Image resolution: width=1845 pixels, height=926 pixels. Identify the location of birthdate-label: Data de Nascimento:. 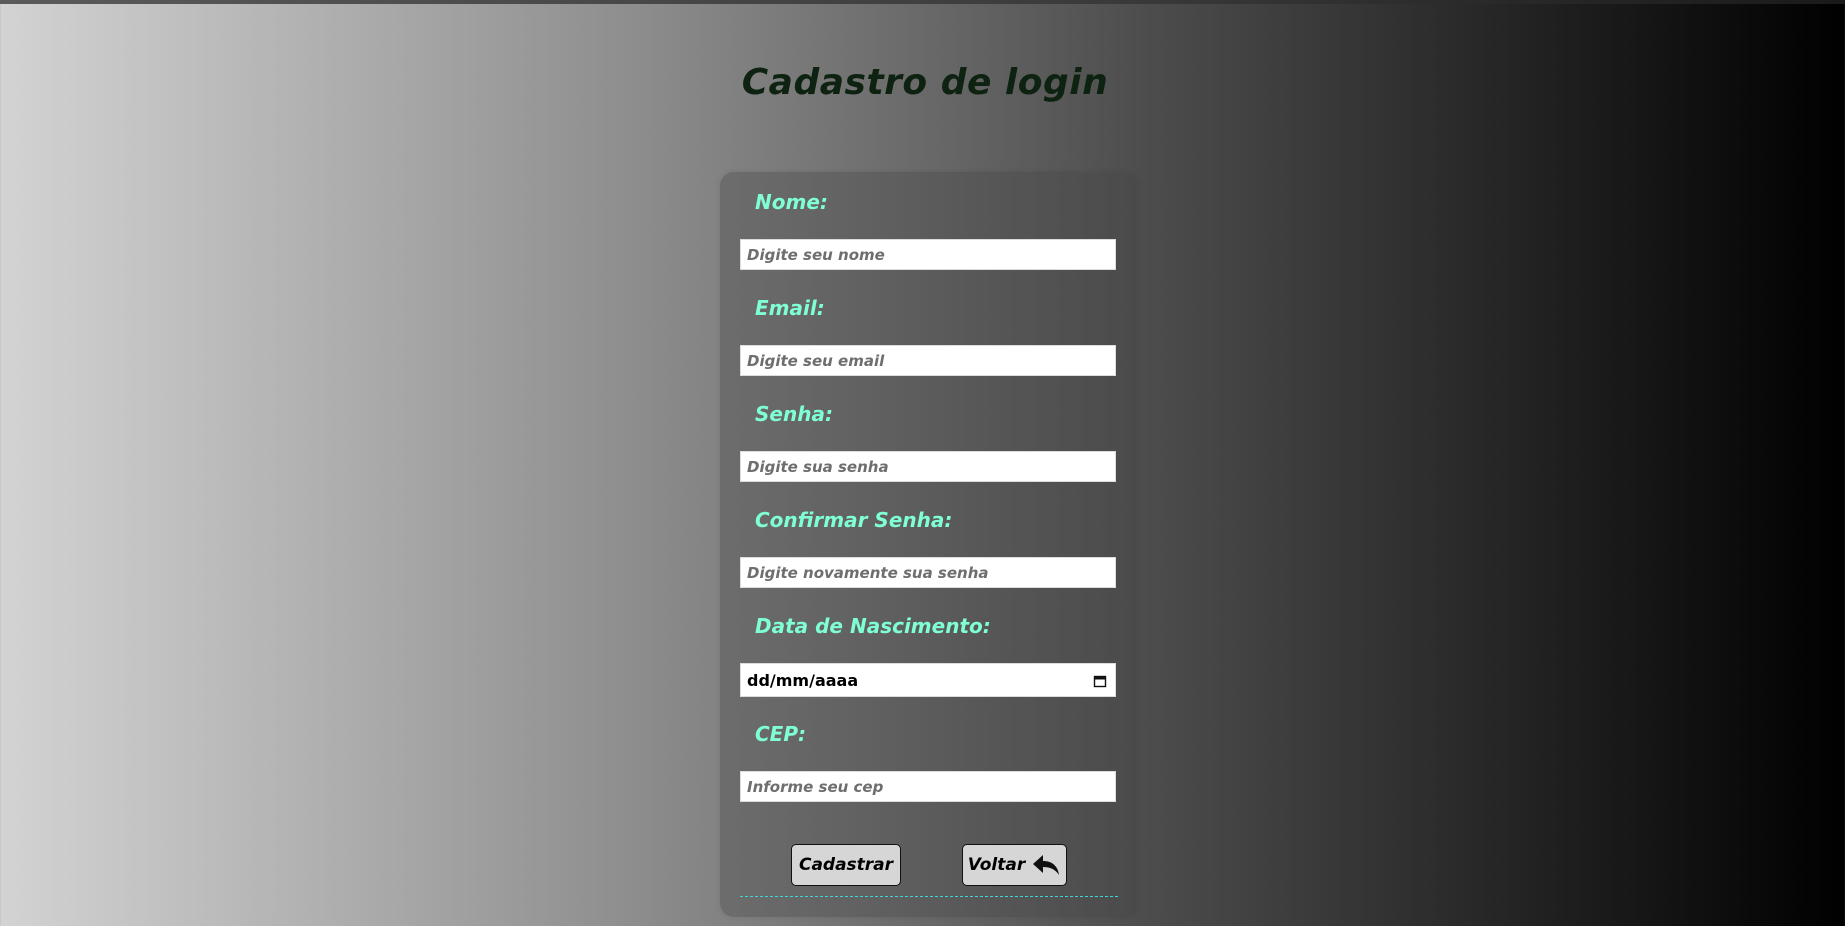
(873, 626).